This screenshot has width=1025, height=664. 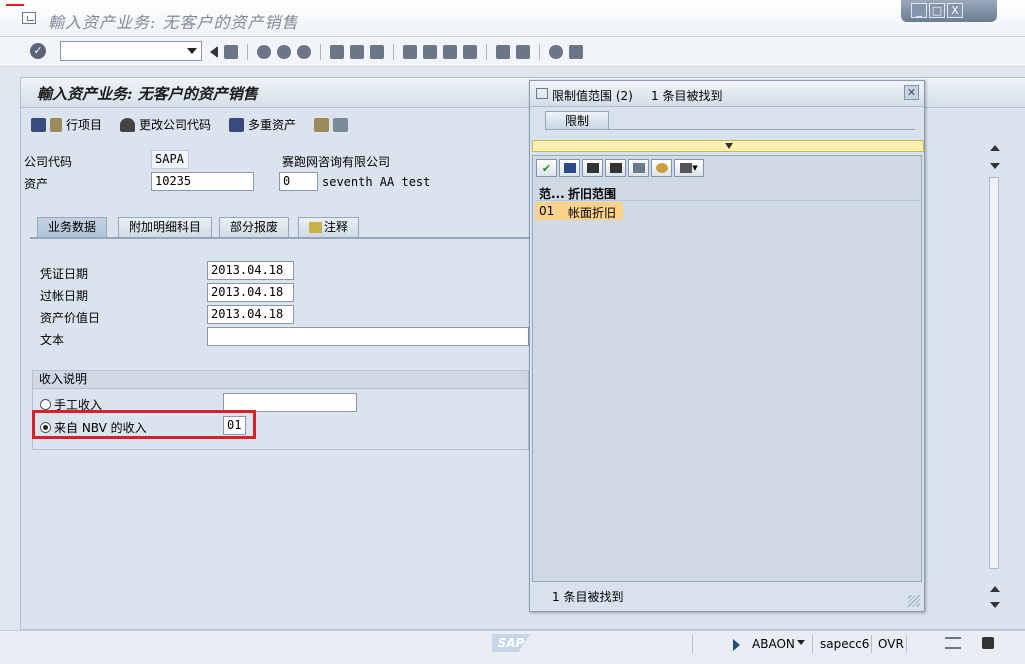 I want to click on lock-icon, so click(x=988, y=643).